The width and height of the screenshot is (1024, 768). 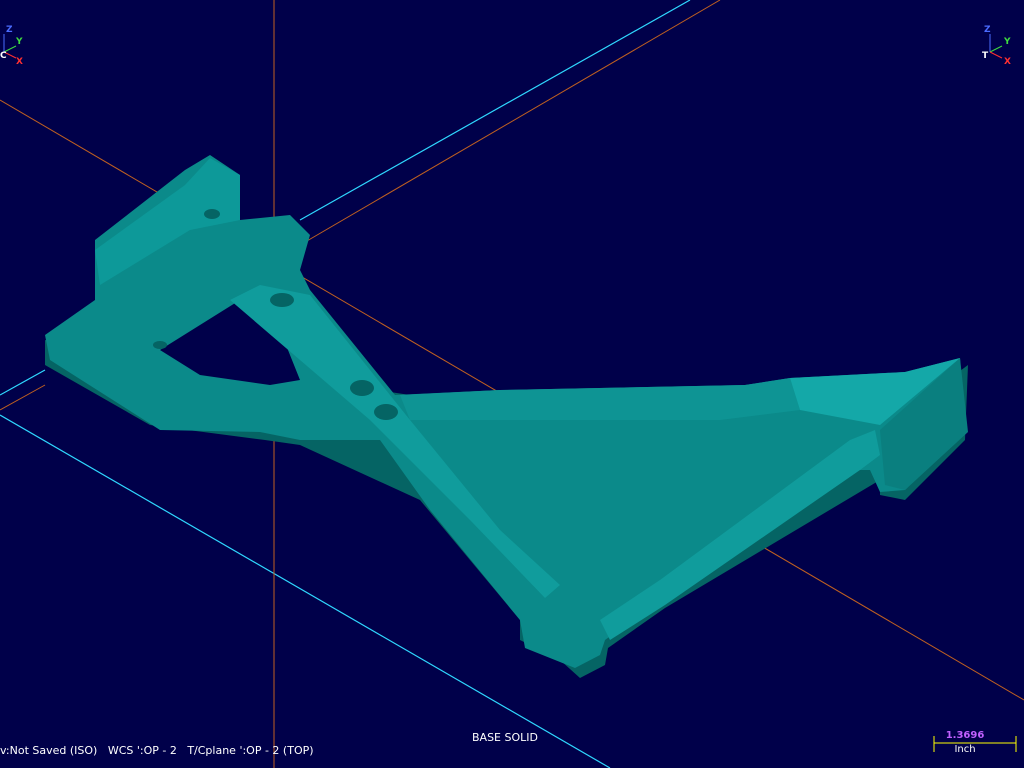 I want to click on gnomon-left-x: X, so click(x=19, y=62).